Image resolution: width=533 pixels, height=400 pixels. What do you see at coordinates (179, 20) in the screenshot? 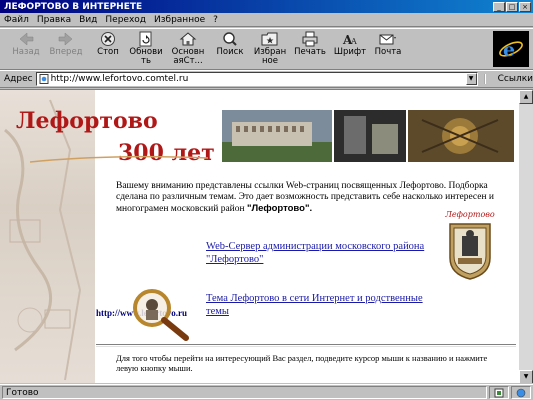
I see `menu-favorites: Избранное` at bounding box center [179, 20].